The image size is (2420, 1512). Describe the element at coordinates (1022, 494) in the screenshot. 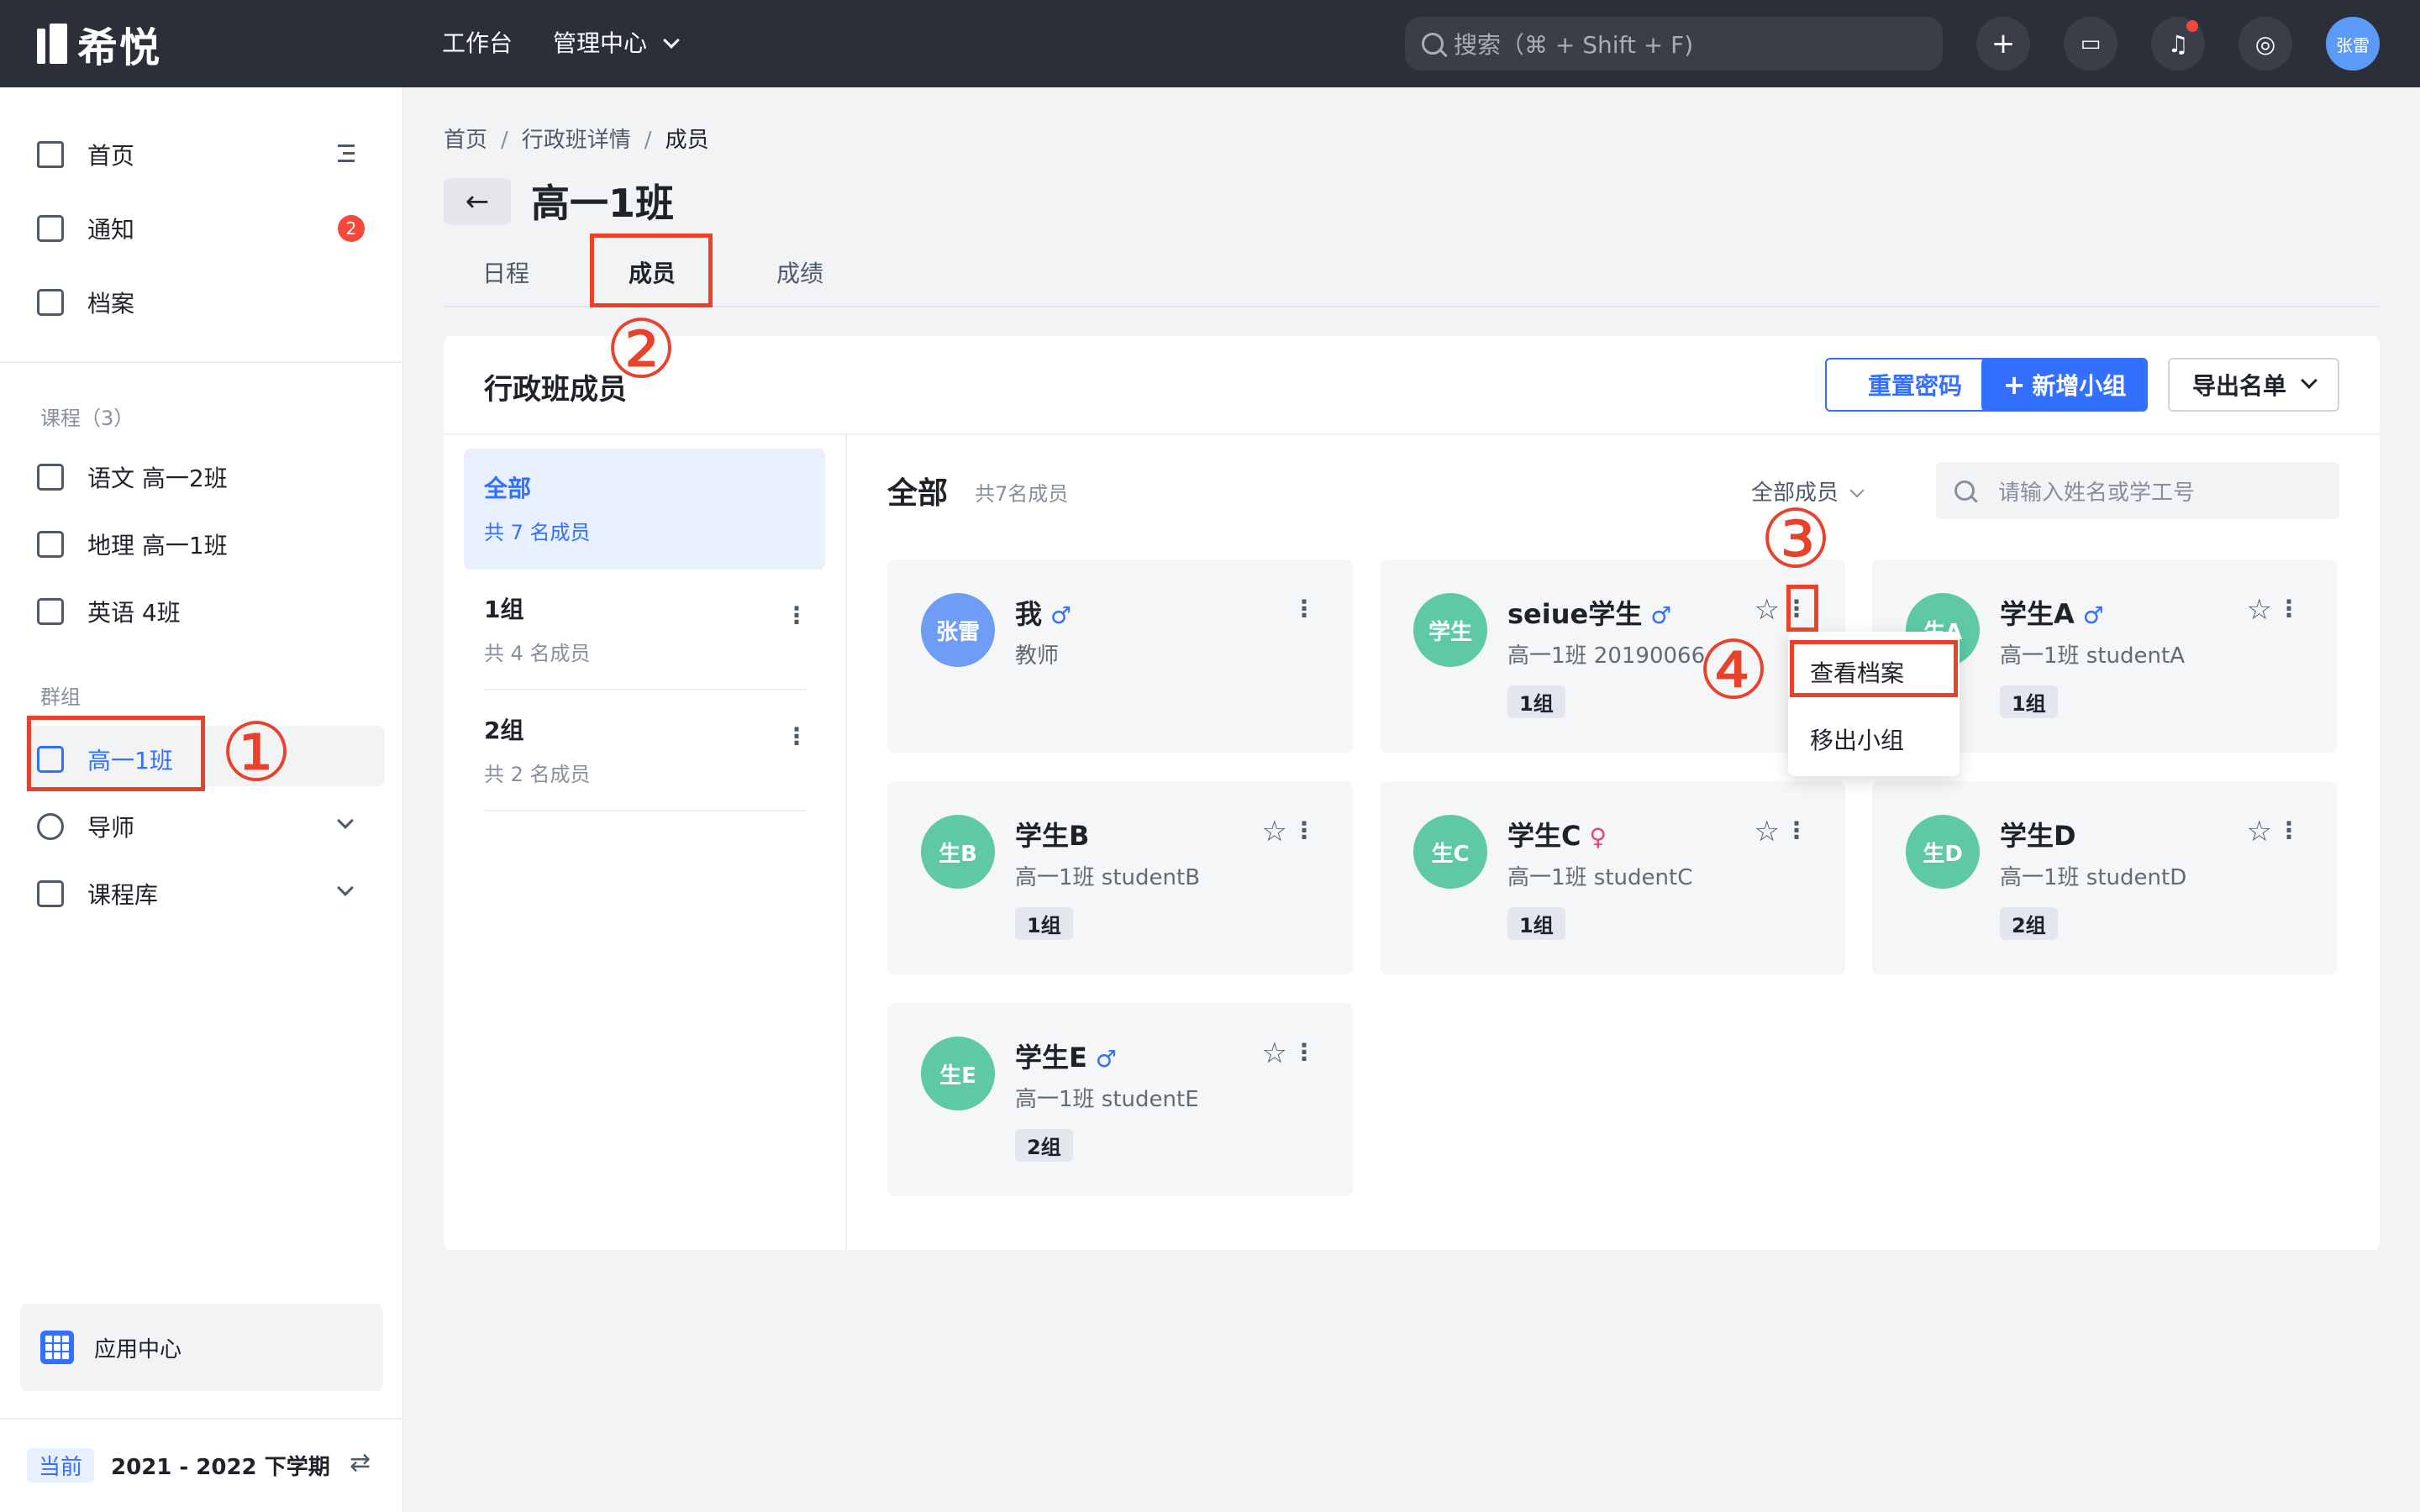

I see `member-list-count: 共7名成员` at that location.